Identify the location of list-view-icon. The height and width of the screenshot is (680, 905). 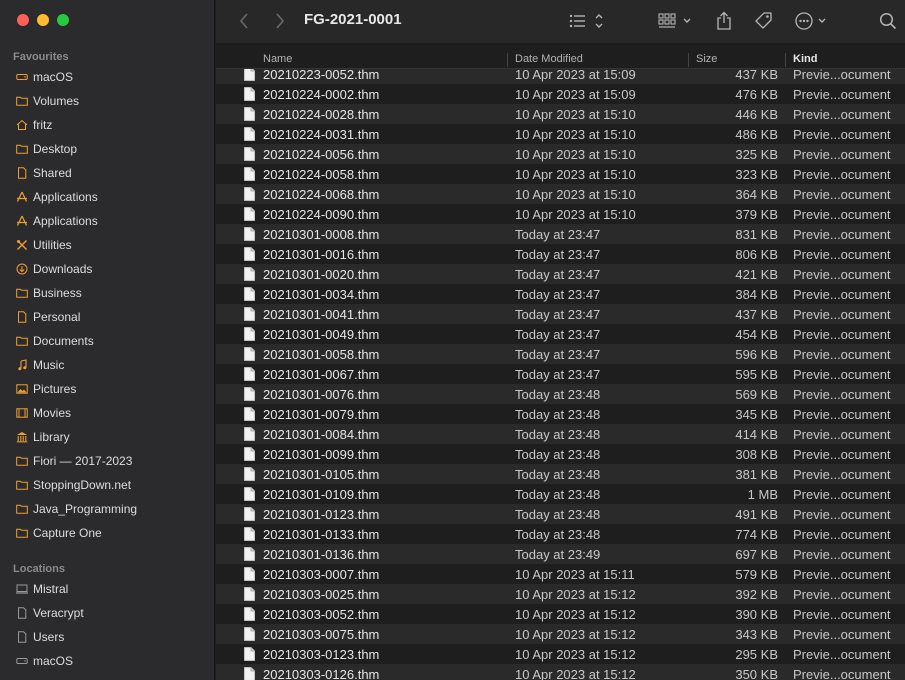
(586, 21).